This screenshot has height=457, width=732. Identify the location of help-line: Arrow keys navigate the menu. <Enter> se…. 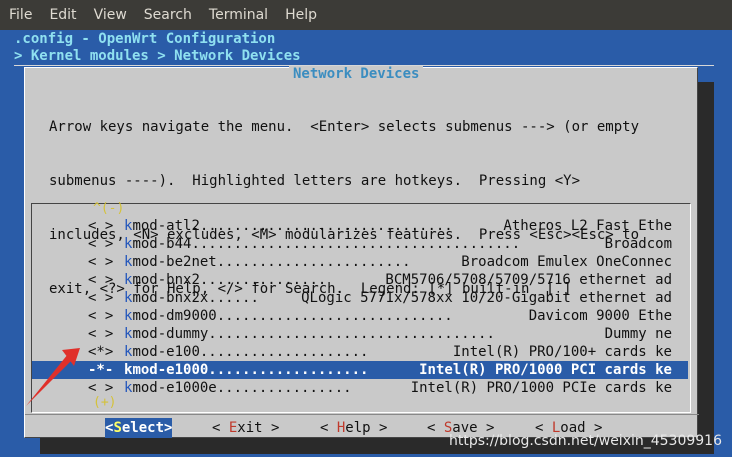
(344, 127).